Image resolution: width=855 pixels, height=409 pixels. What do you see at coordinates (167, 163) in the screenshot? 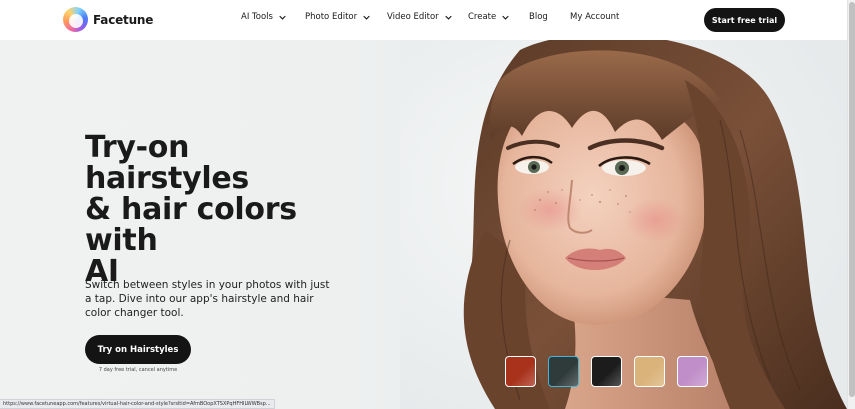
I see `hero-title-line: Try-on hairstyles` at bounding box center [167, 163].